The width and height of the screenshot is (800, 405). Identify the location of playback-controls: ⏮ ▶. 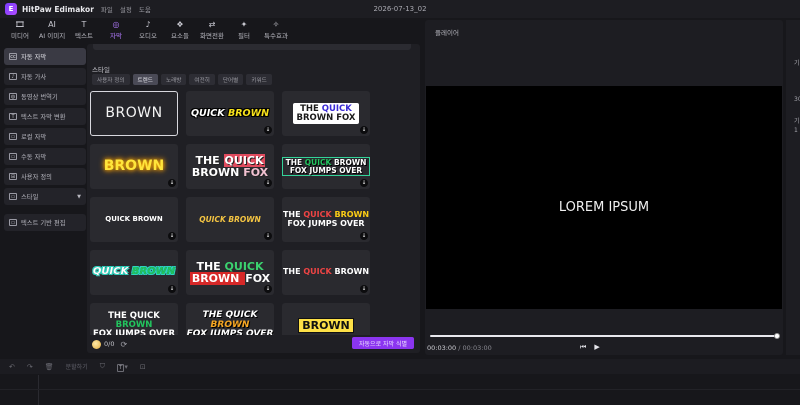
(590, 347).